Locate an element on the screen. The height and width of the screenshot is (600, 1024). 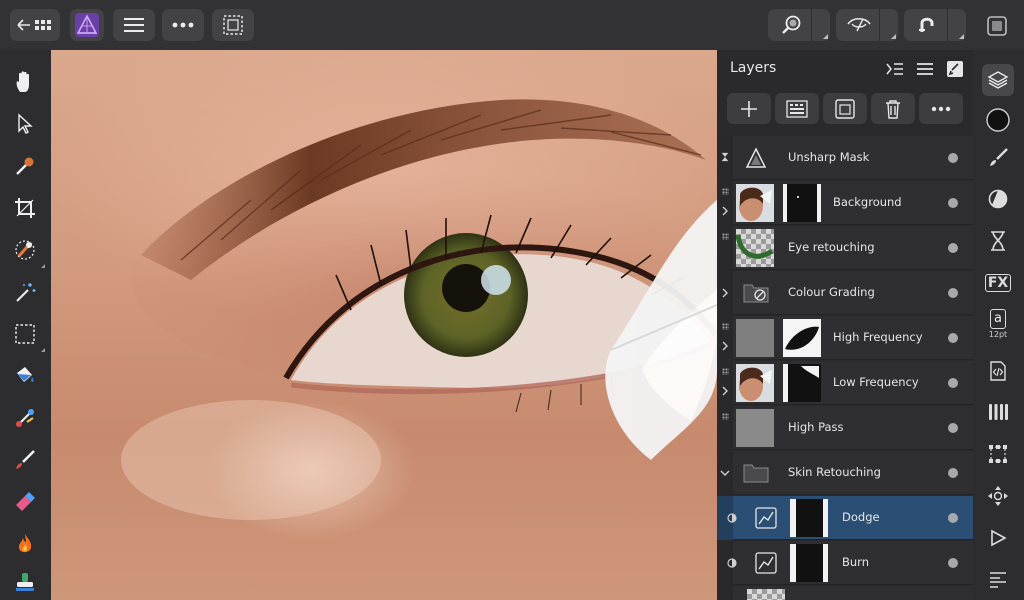
color-picker-tool is located at coordinates (25, 166).